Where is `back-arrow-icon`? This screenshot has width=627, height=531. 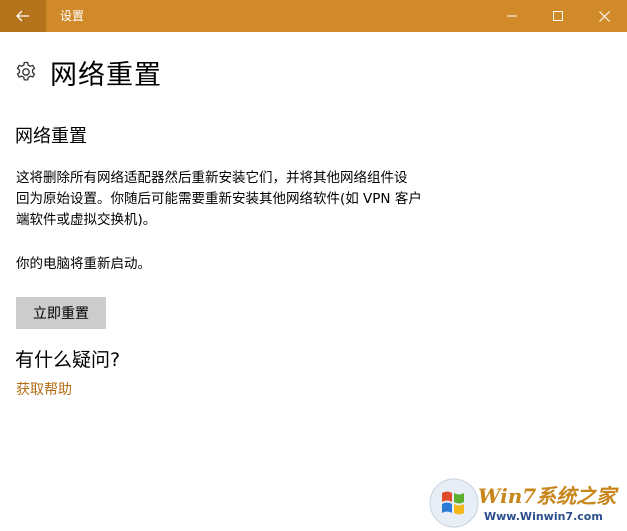
back-arrow-icon is located at coordinates (22, 16).